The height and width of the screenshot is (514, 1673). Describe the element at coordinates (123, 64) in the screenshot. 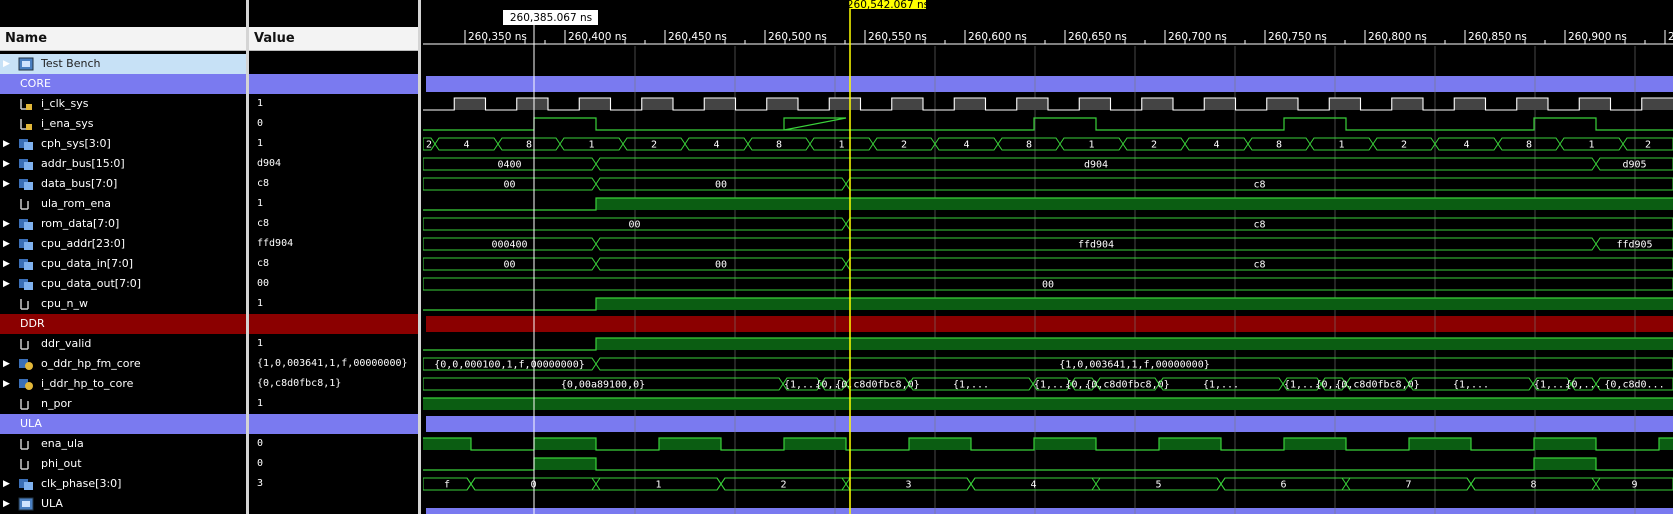

I see `signal-row-name: ▶ Test Bench` at that location.